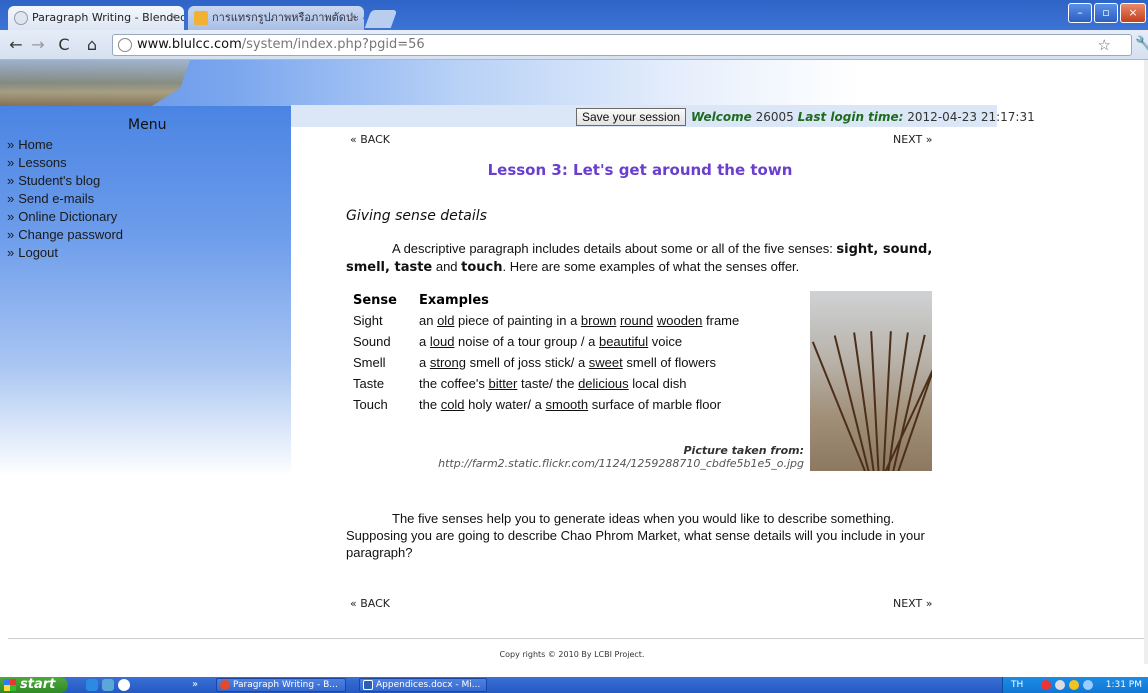 This screenshot has height=693, width=1148. What do you see at coordinates (92, 45) in the screenshot?
I see `home-icon: ⌂` at bounding box center [92, 45].